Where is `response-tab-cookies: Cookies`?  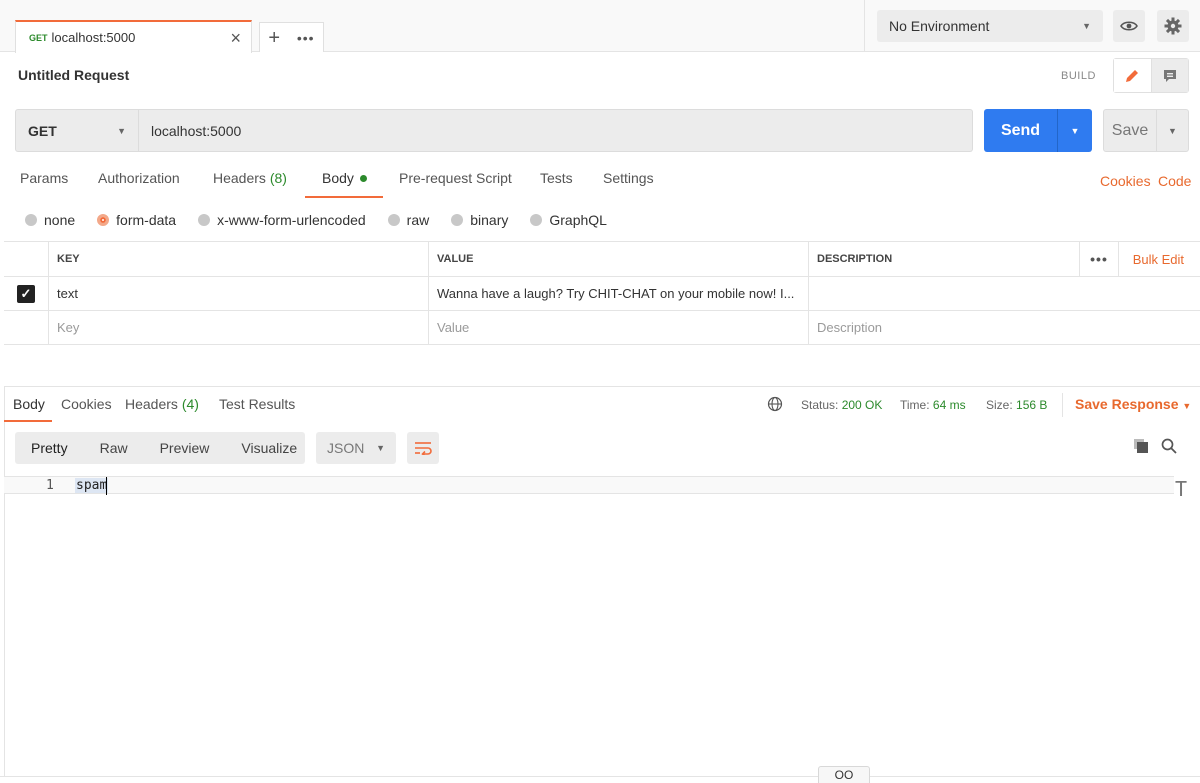 response-tab-cookies: Cookies is located at coordinates (86, 404).